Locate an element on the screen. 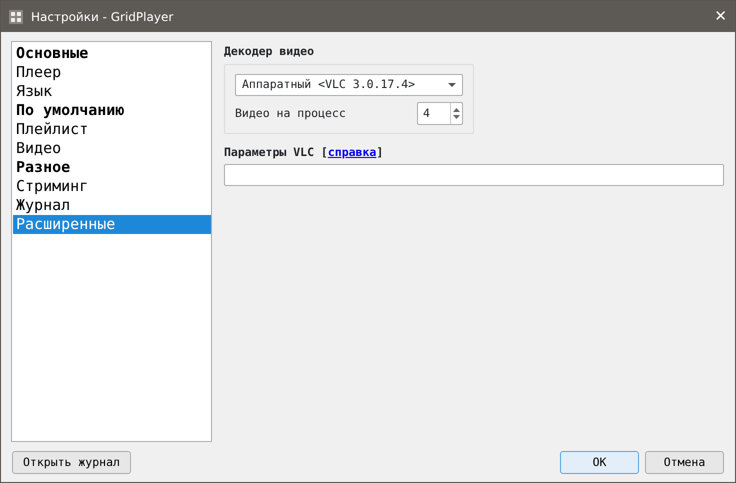 This screenshot has width=736, height=483. open-log-button: Открыть журнал is located at coordinates (71, 462).